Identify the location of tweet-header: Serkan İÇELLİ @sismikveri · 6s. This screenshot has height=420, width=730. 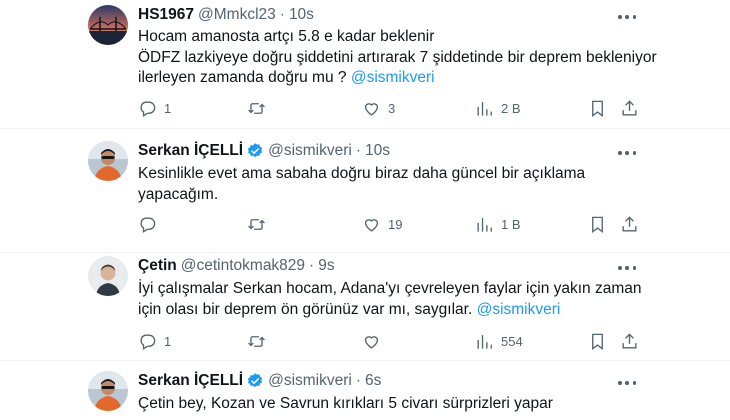
(259, 381).